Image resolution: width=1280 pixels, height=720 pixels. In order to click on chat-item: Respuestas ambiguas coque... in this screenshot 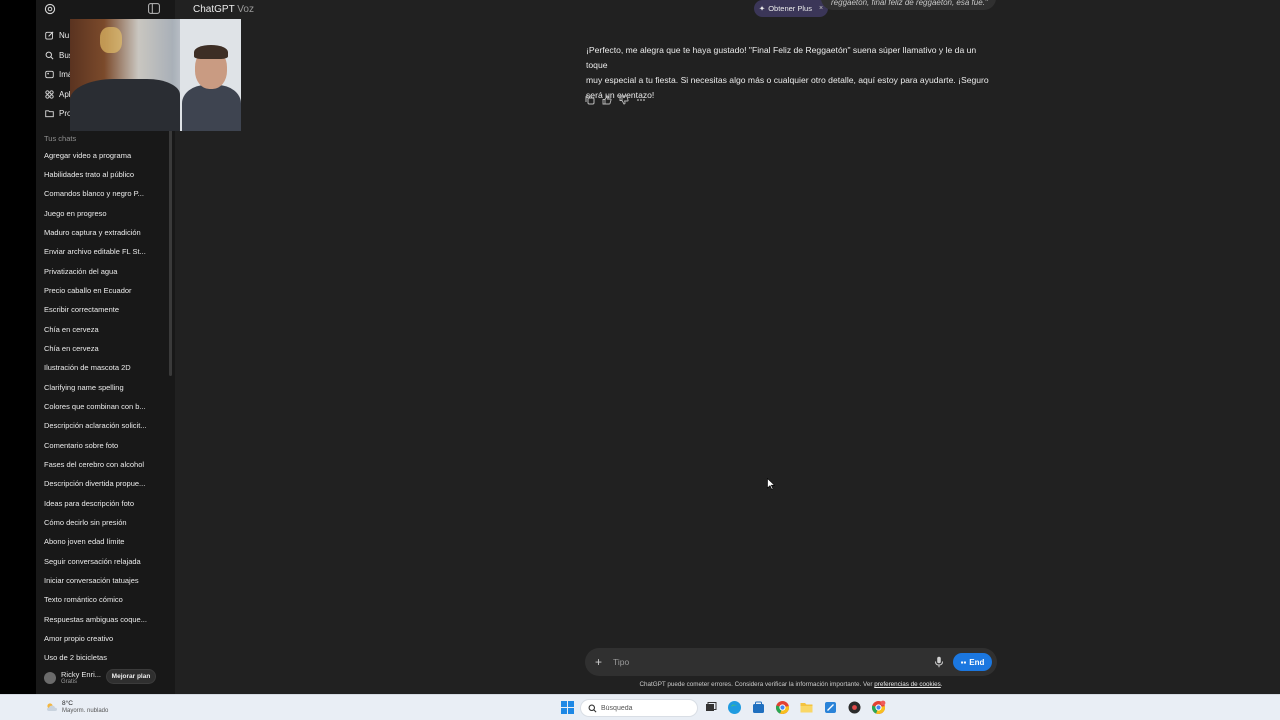, I will do `click(99, 619)`.